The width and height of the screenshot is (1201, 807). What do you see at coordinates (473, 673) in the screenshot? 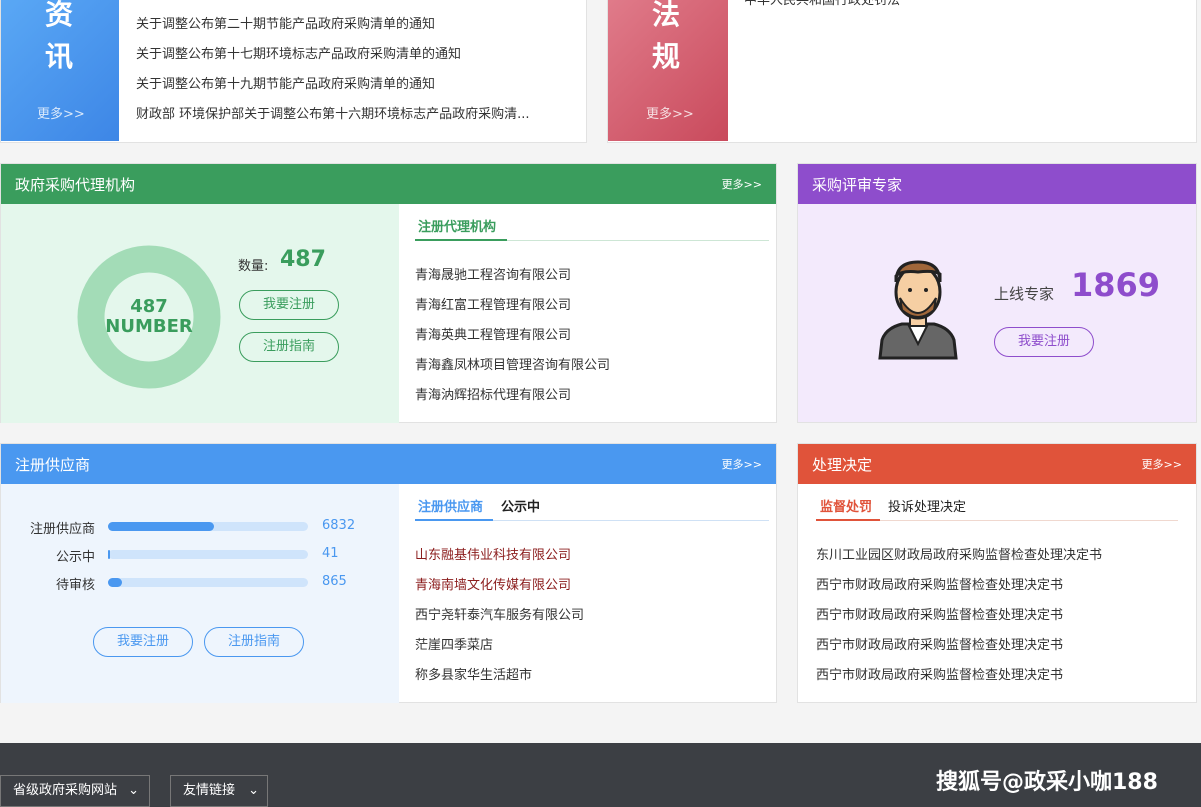
I see `supplier-list-item: 称多县家华生活超市` at bounding box center [473, 673].